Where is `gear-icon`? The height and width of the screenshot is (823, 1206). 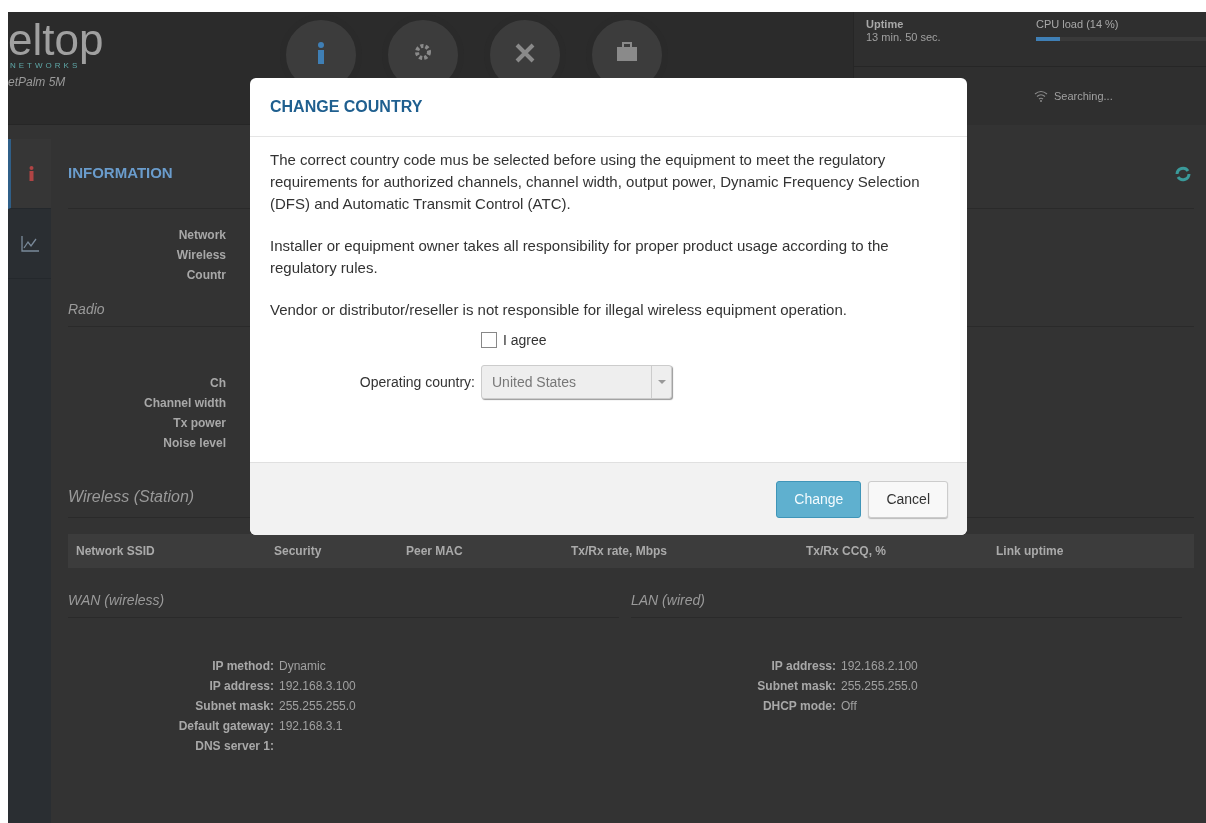
gear-icon is located at coordinates (423, 52).